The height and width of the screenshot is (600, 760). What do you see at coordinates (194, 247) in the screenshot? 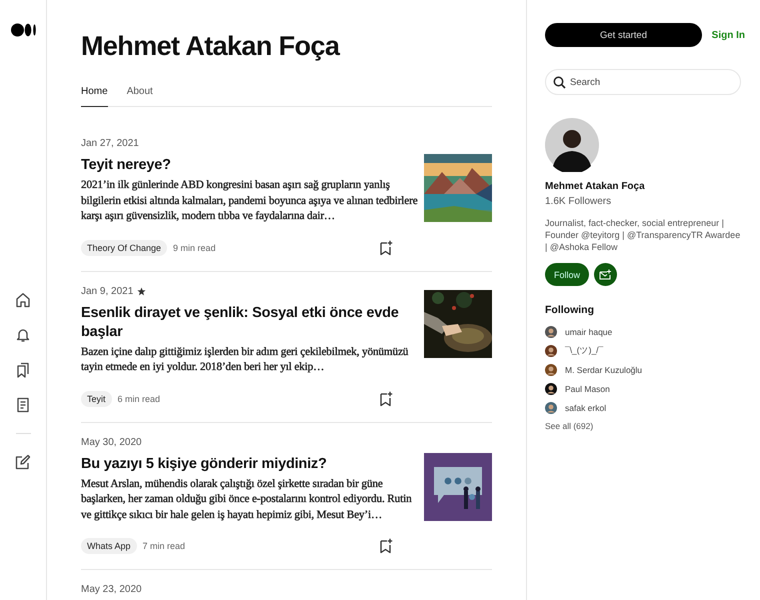
I see `read-time: 9 min read` at bounding box center [194, 247].